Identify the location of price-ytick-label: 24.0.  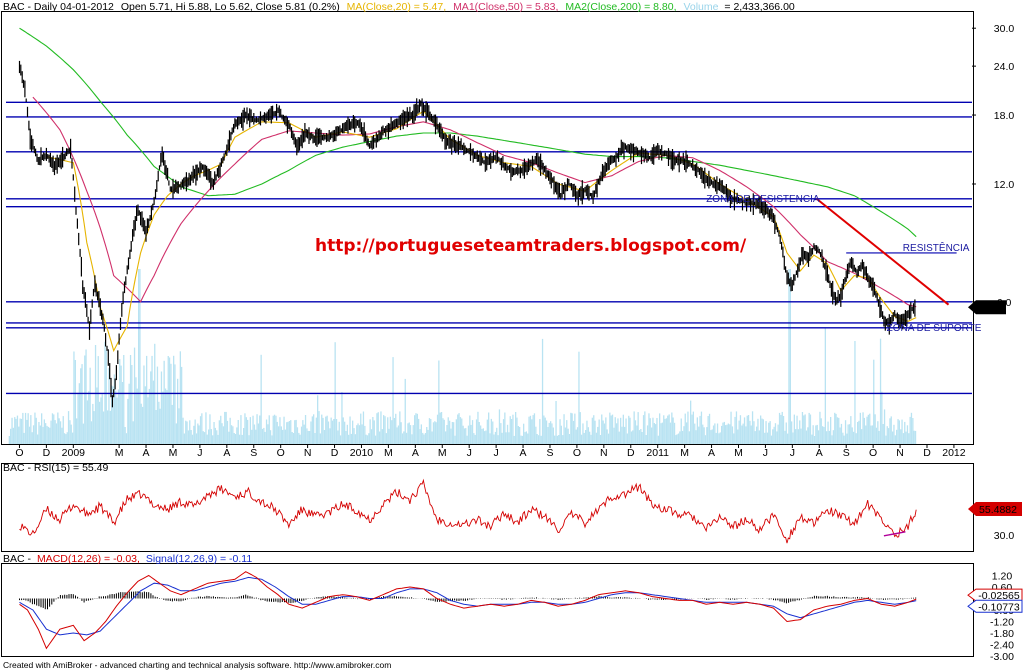
(1004, 67).